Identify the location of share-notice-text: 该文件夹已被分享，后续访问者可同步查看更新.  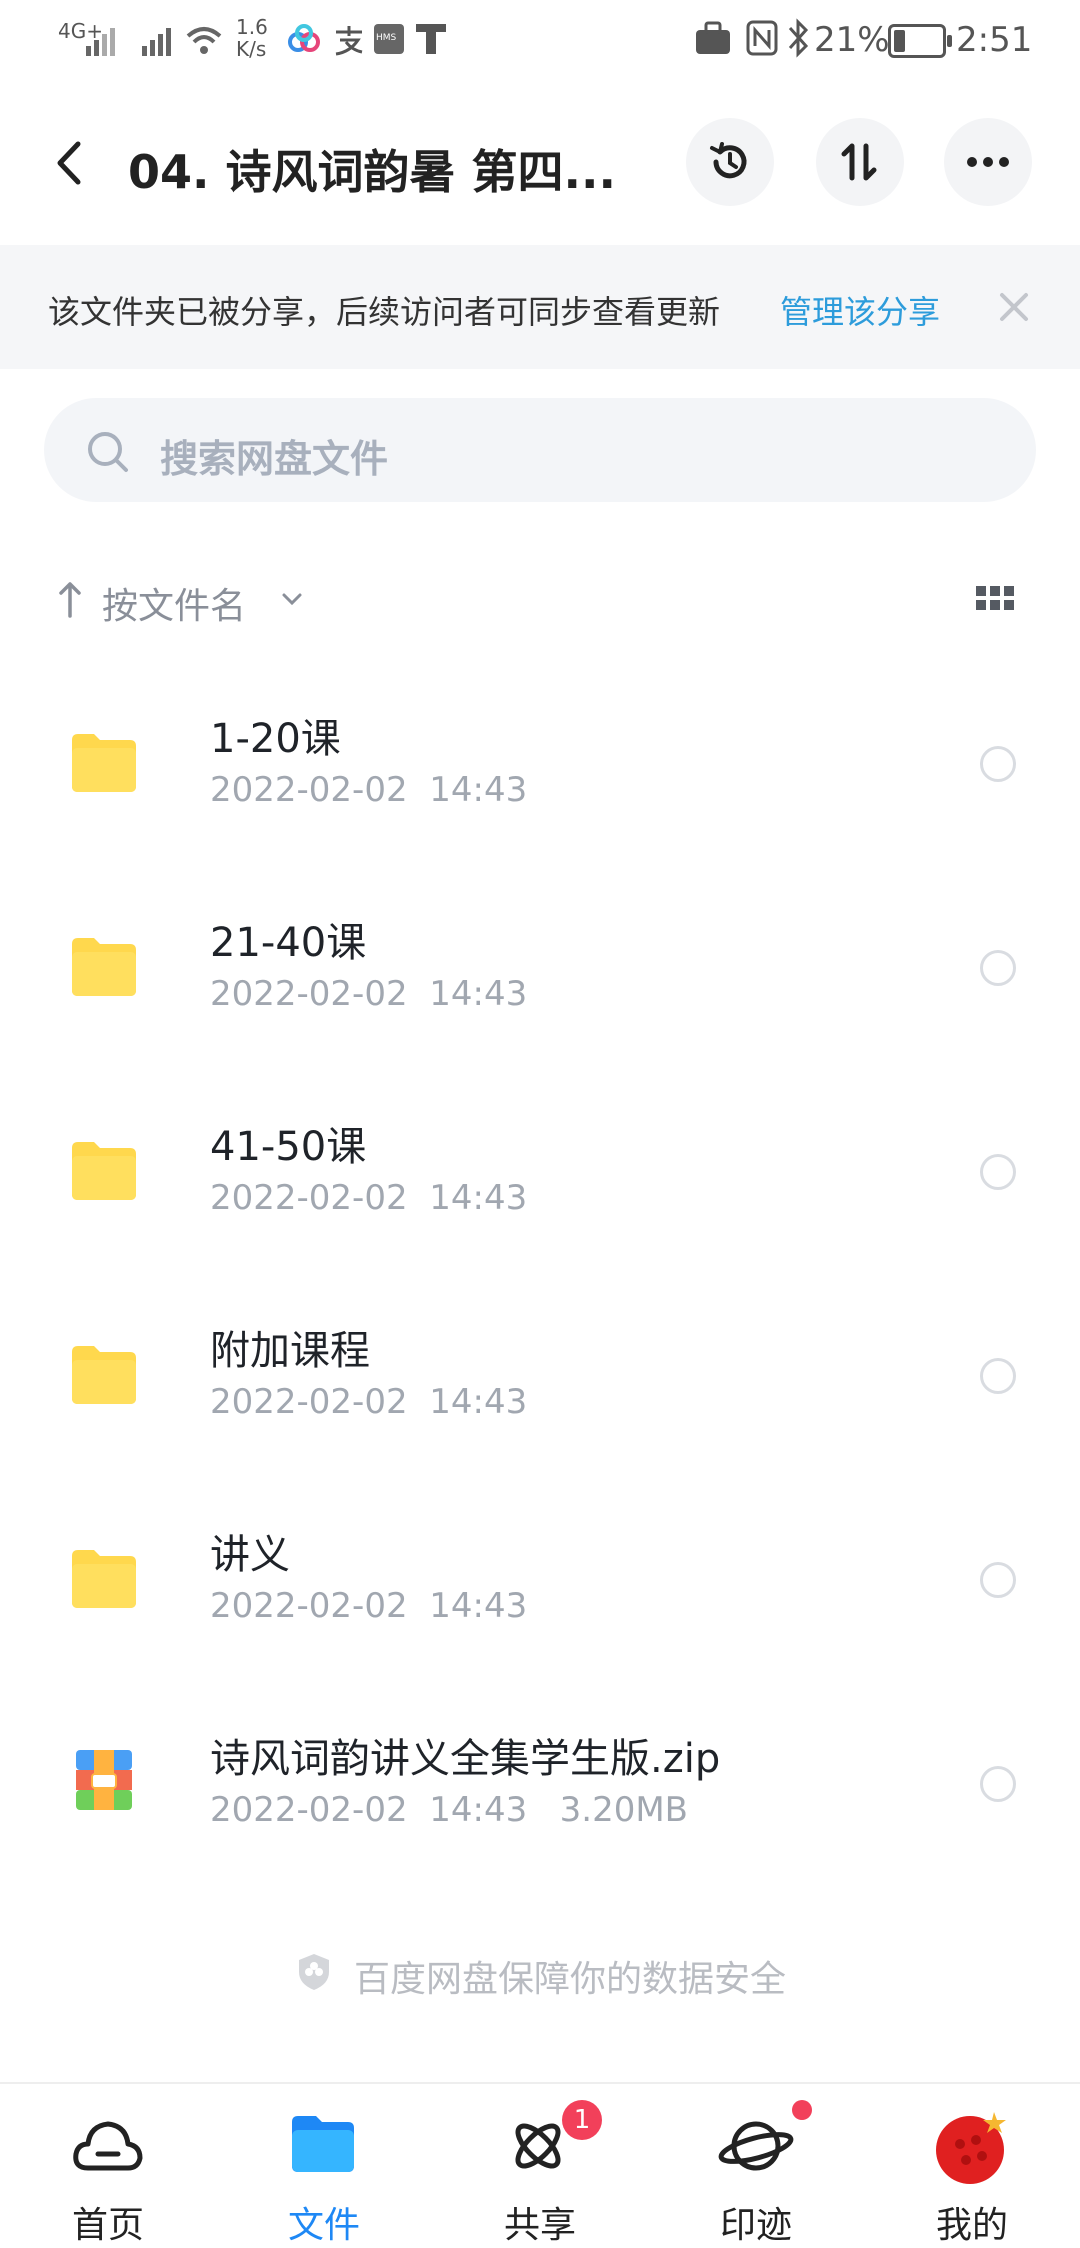
(384, 312).